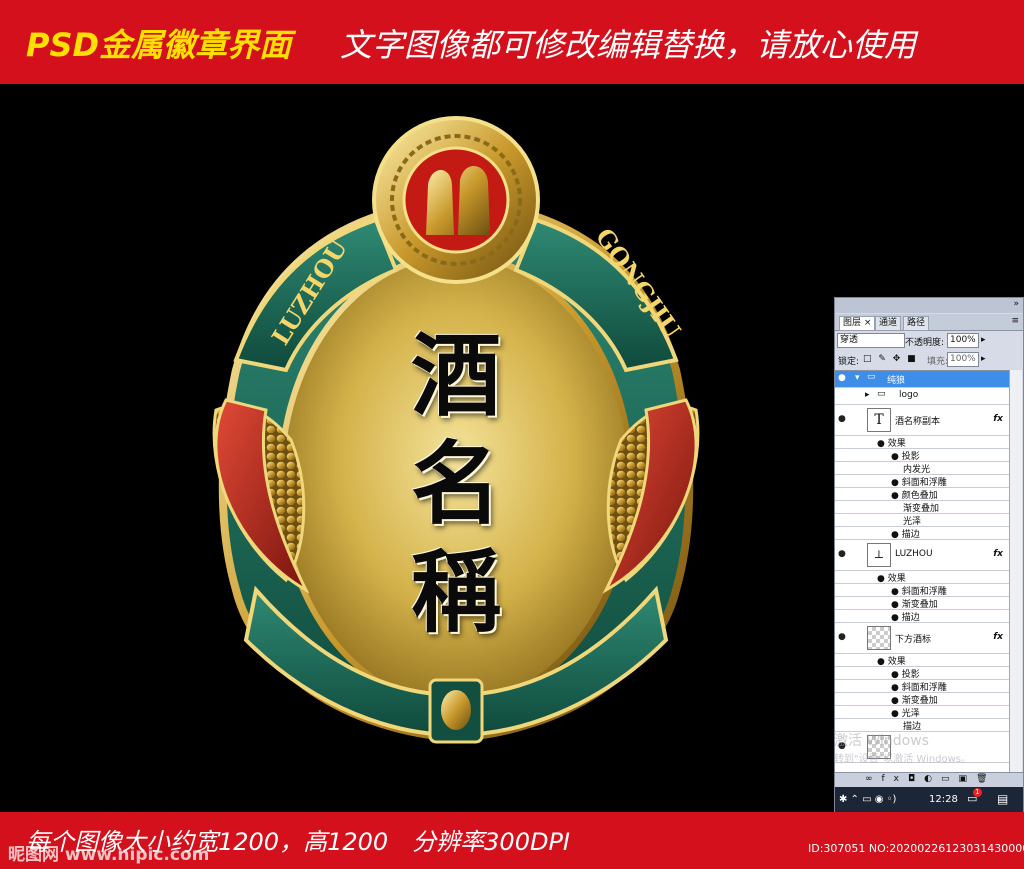 The image size is (1024, 869). I want to click on fill-label: 填充:, so click(938, 362).